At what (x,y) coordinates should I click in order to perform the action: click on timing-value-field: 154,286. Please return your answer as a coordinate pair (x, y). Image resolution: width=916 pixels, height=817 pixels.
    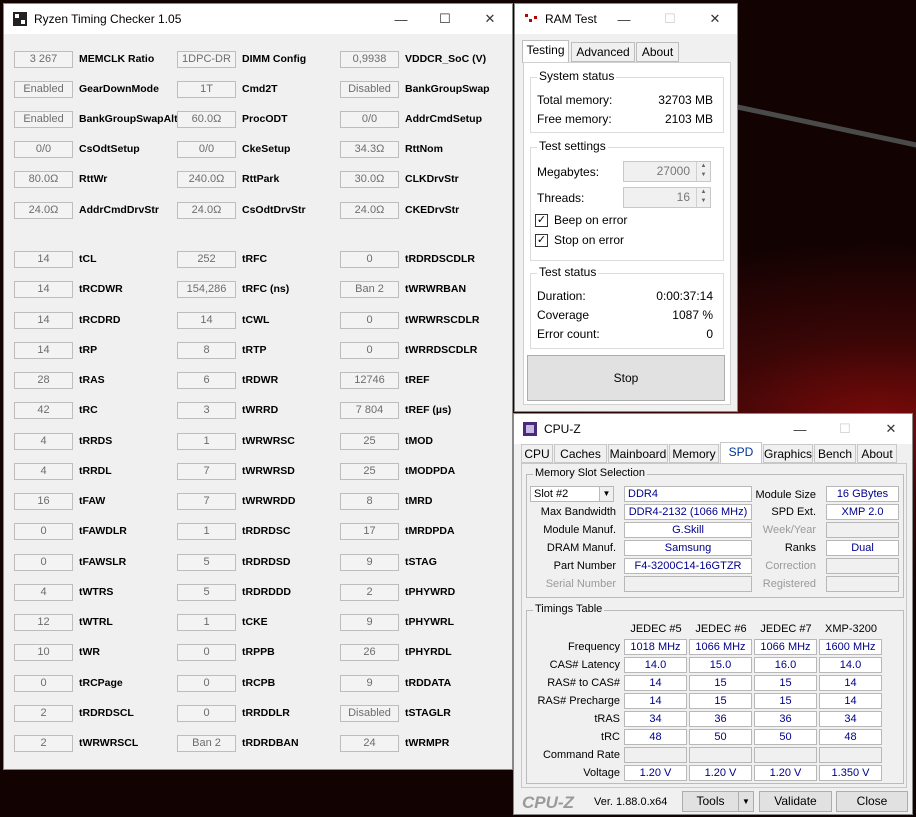
    Looking at the image, I should click on (206, 290).